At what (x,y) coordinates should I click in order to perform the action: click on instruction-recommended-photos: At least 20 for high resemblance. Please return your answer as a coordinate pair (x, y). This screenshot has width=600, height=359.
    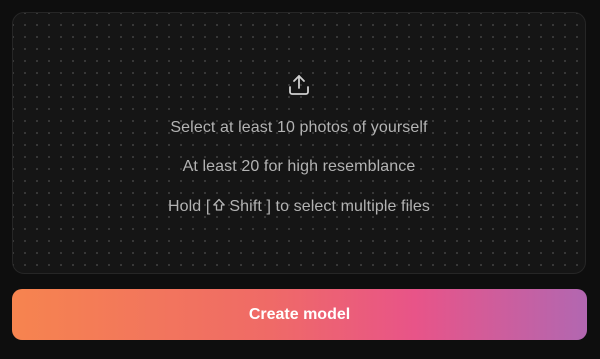
    Looking at the image, I should click on (299, 166).